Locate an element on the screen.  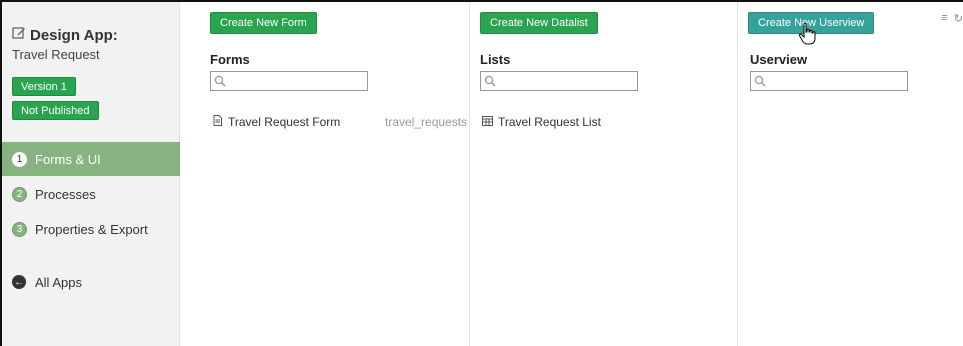
list-icon is located at coordinates (487, 122).